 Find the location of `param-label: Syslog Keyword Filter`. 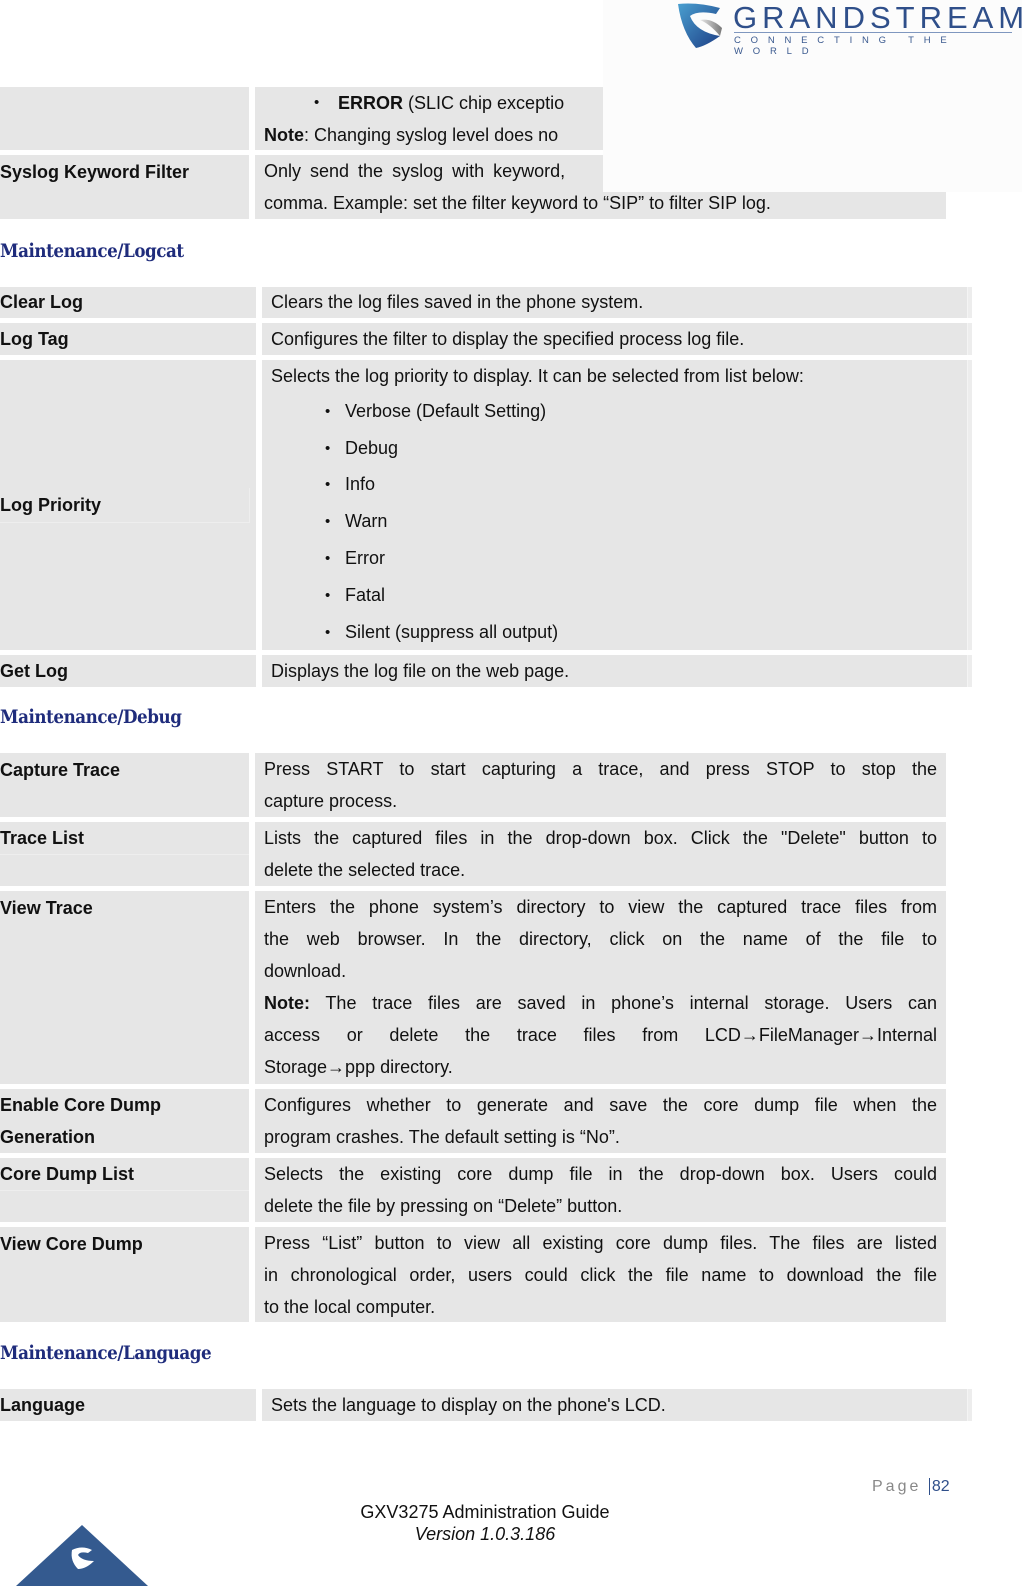

param-label: Syslog Keyword Filter is located at coordinates (124, 187).